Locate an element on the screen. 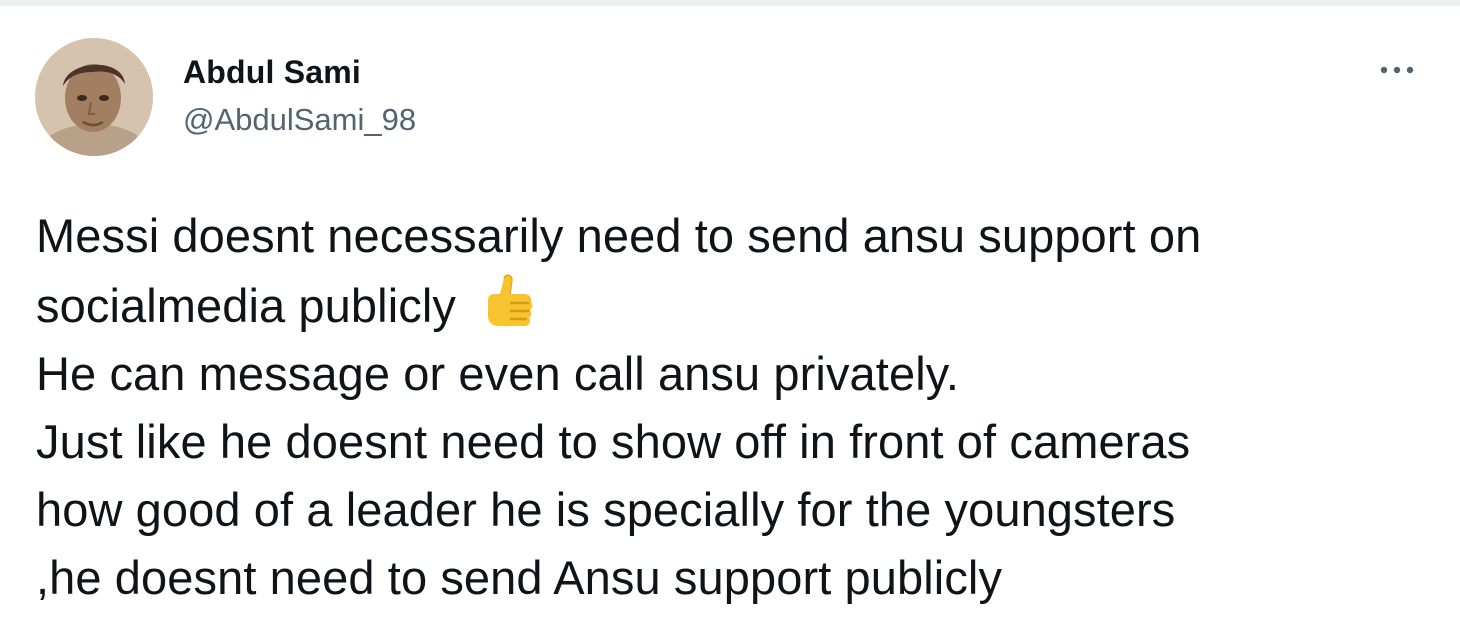  tweet-line: socialmedia publicly is located at coordinates (736, 305).